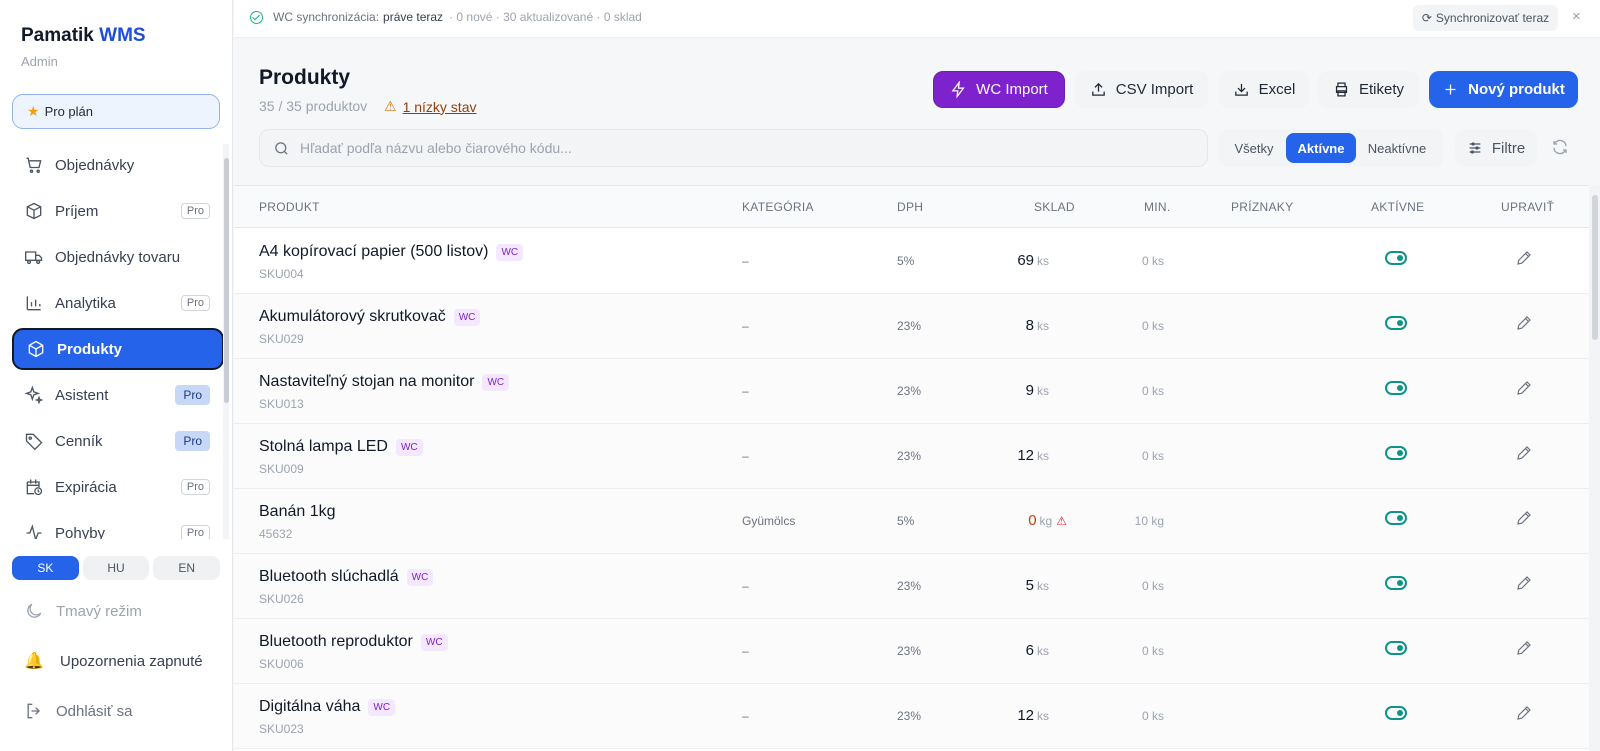  I want to click on tag-icon, so click(34, 442).